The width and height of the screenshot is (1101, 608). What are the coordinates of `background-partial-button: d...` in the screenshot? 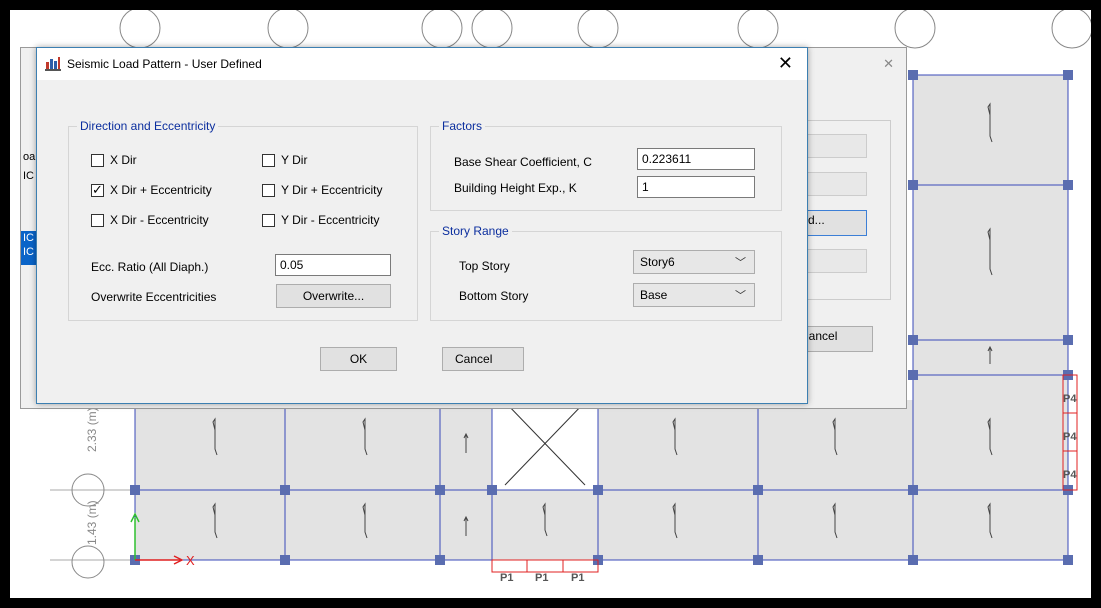 It's located at (834, 223).